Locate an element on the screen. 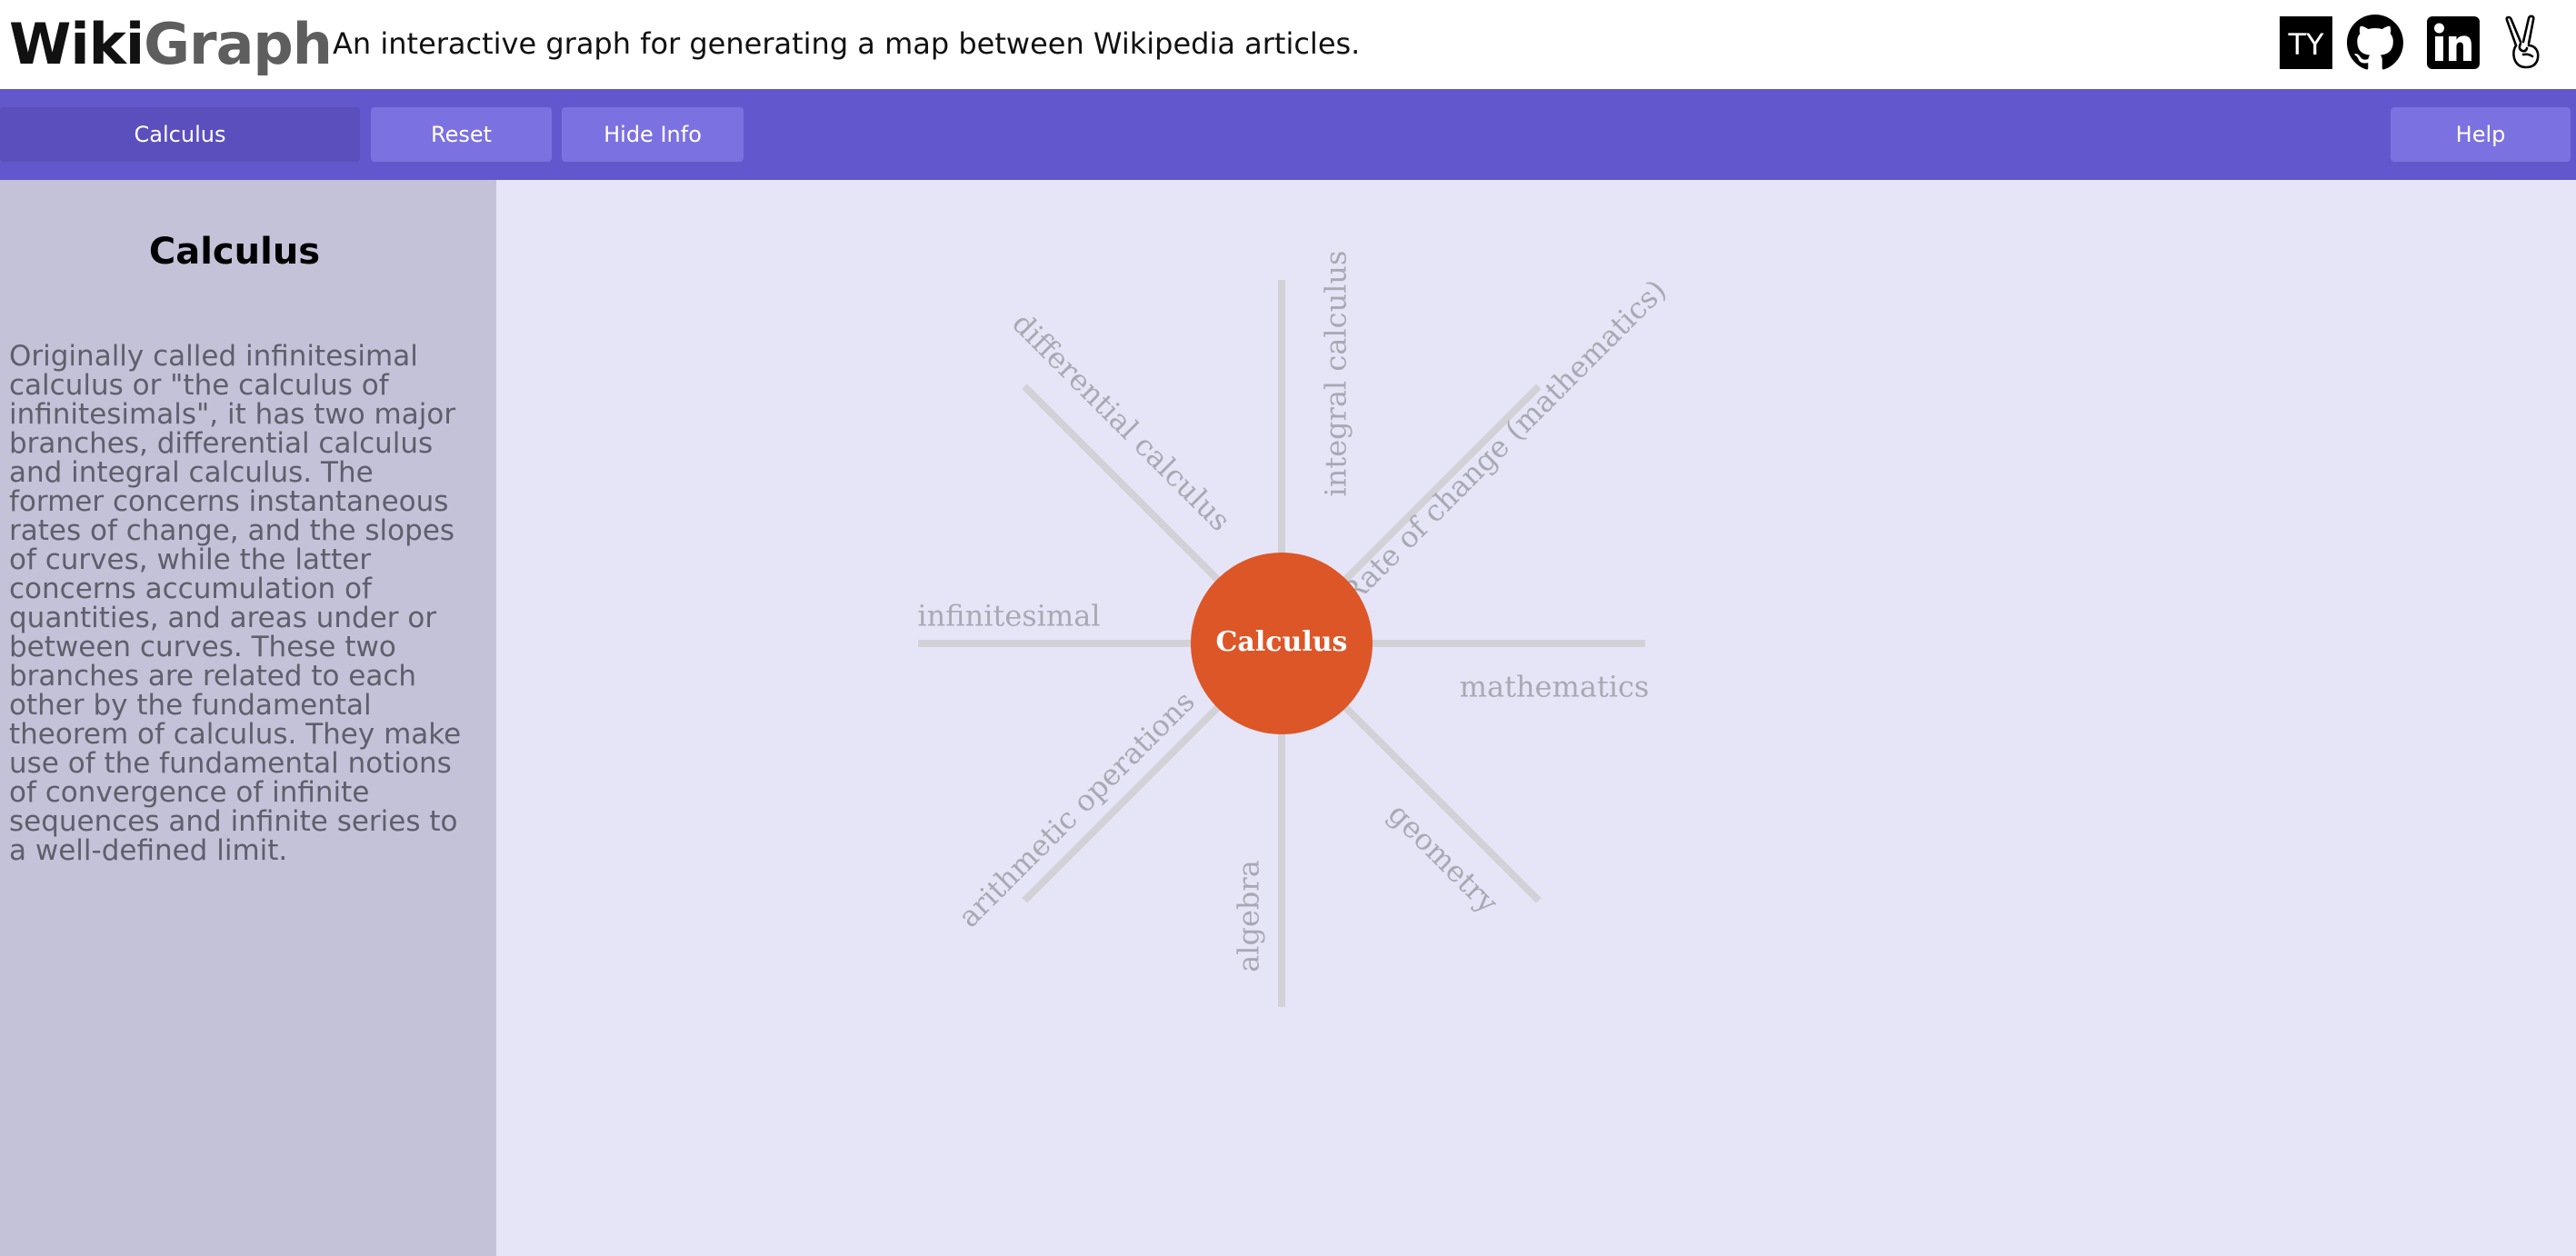 The height and width of the screenshot is (1256, 2576). help-button: Help is located at coordinates (2481, 134).